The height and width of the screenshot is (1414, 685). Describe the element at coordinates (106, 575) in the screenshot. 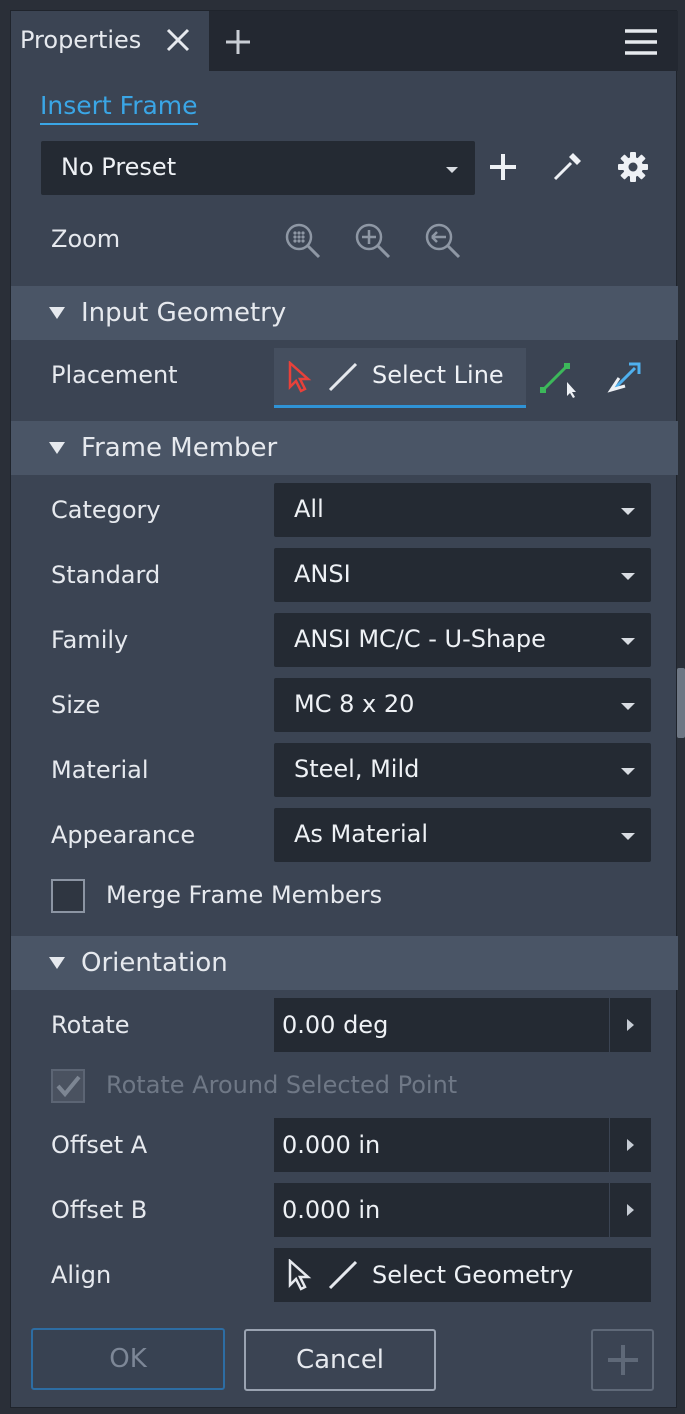

I see `standard-label: Standard` at that location.